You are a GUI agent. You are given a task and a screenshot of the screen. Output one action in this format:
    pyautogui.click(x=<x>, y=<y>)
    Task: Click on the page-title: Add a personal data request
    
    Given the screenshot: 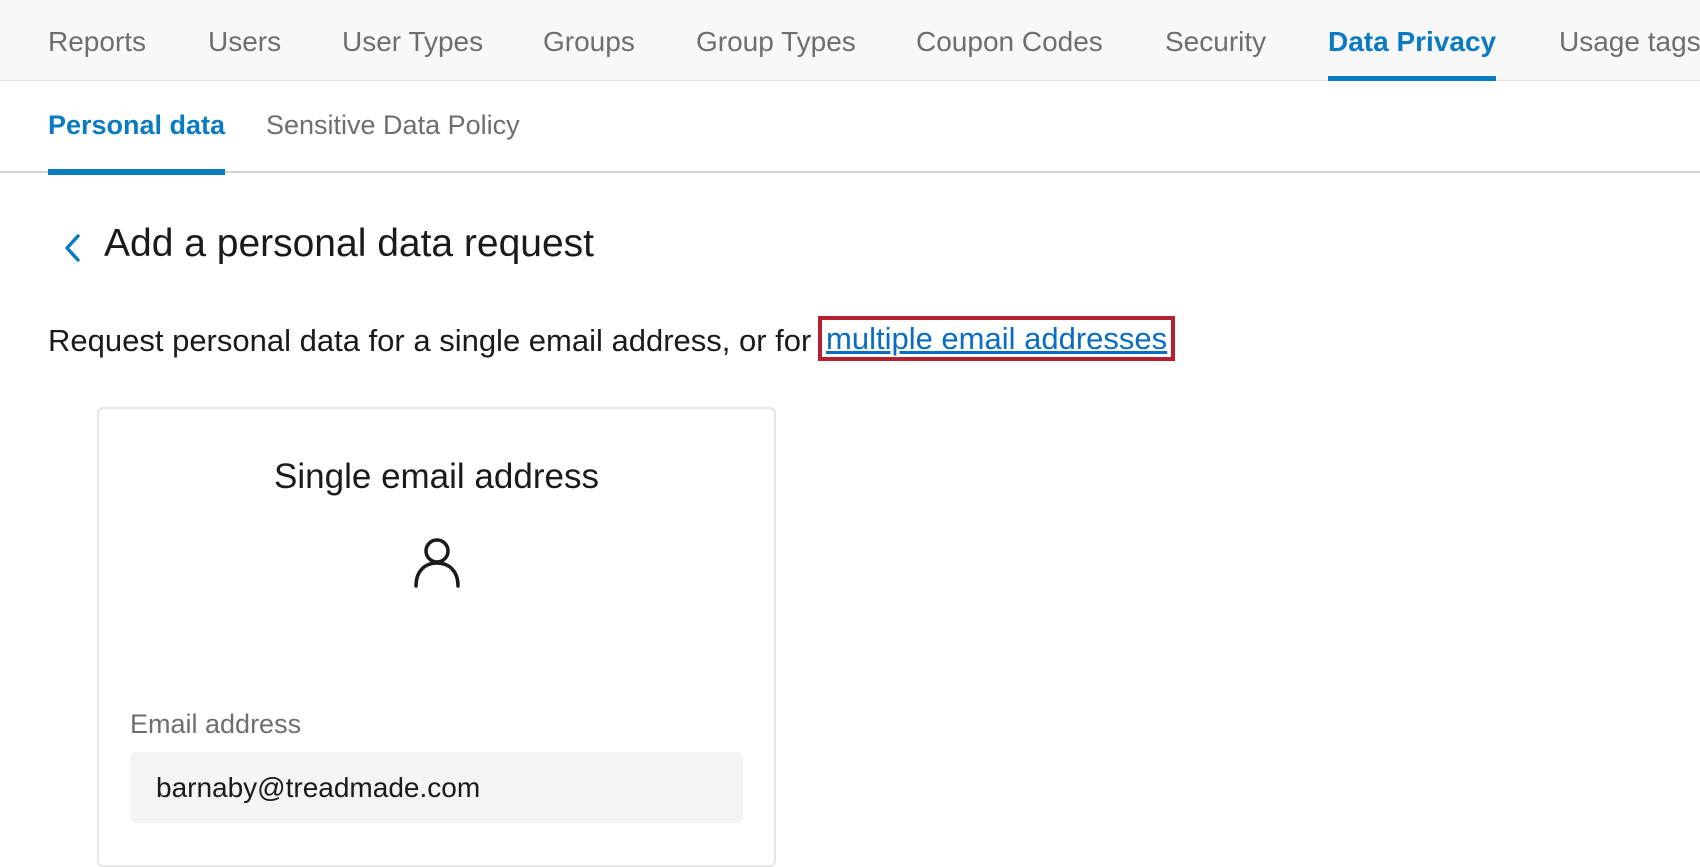 What is the action you would take?
    pyautogui.click(x=349, y=243)
    